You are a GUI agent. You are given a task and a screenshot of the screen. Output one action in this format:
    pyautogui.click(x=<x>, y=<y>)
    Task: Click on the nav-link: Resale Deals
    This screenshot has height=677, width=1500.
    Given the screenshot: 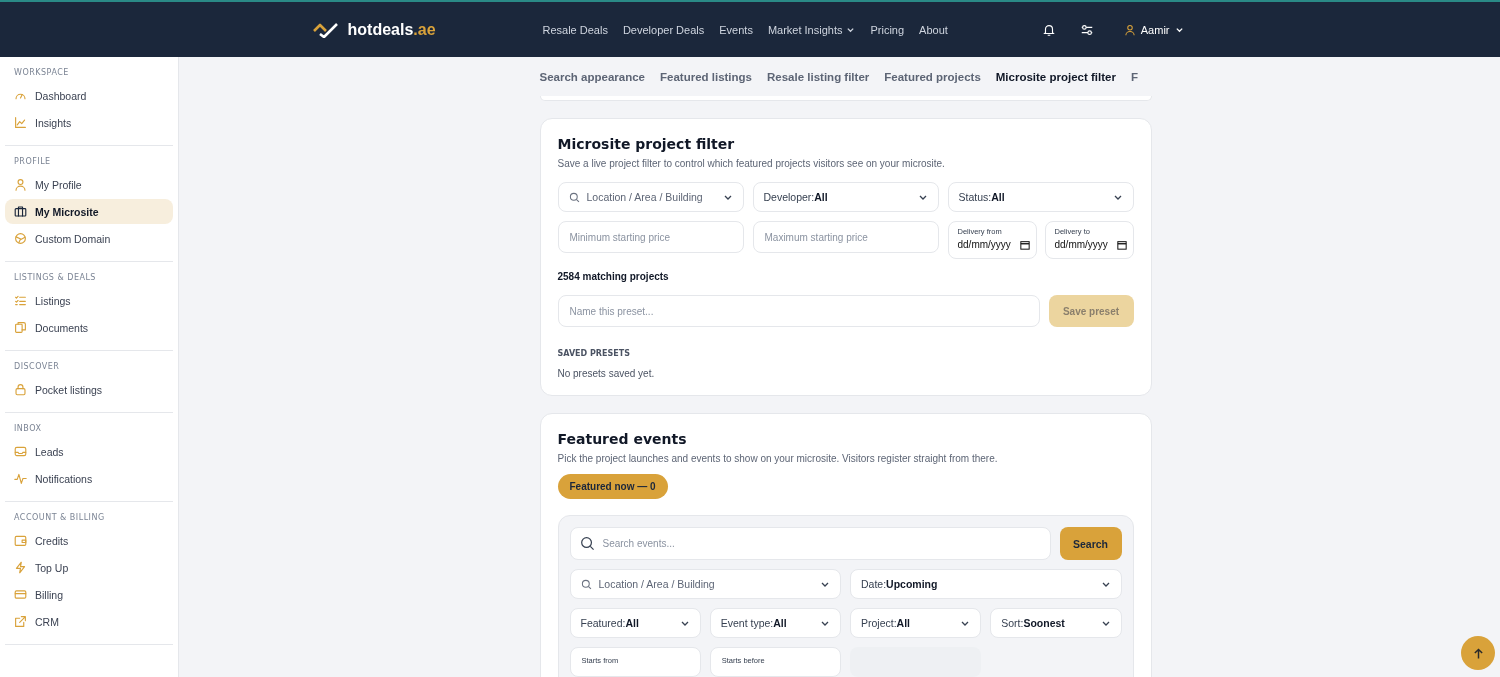 What is the action you would take?
    pyautogui.click(x=575, y=29)
    